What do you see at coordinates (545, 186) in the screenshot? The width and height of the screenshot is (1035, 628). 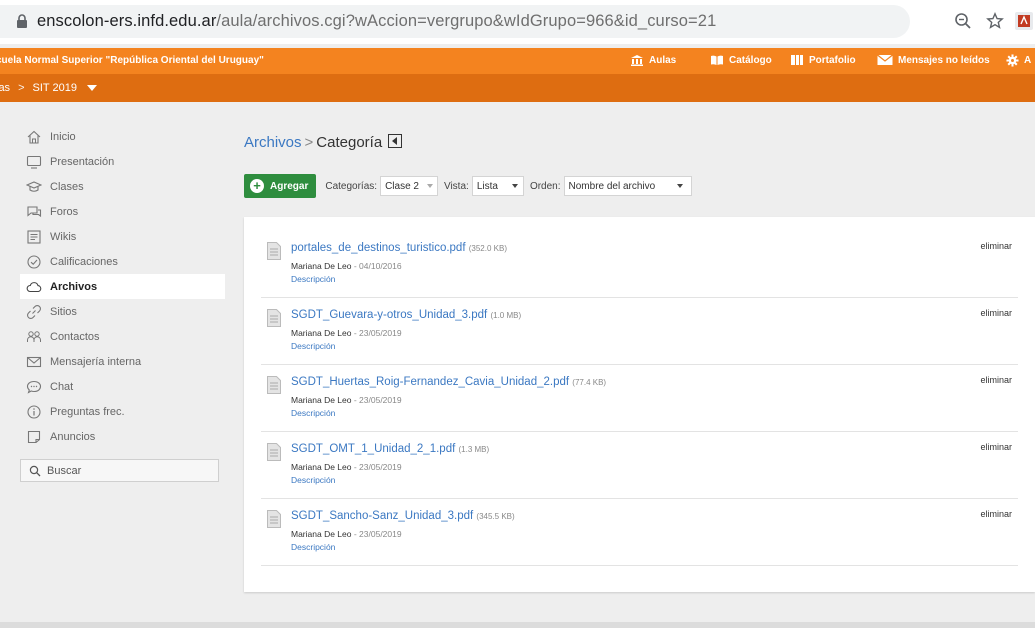 I see `order-label: Orden:` at bounding box center [545, 186].